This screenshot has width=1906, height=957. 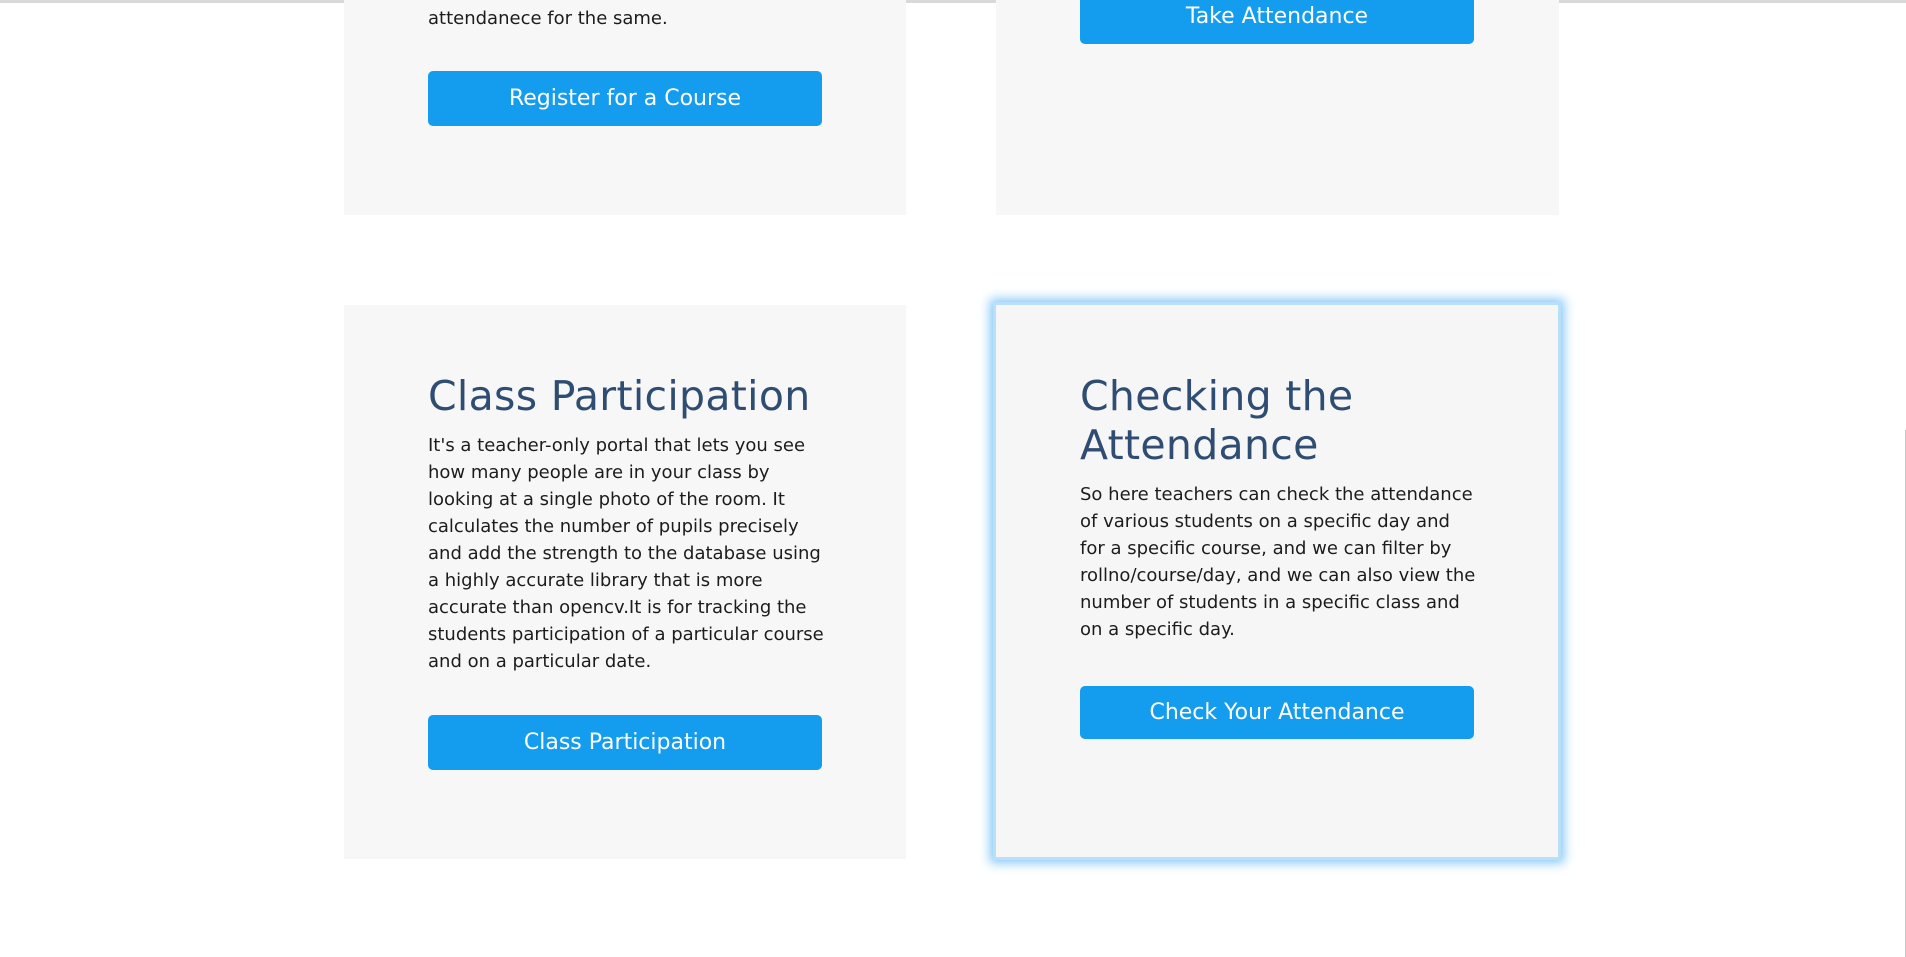 What do you see at coordinates (1277, 712) in the screenshot?
I see `check-your-attendance-button: Check Your Attendance` at bounding box center [1277, 712].